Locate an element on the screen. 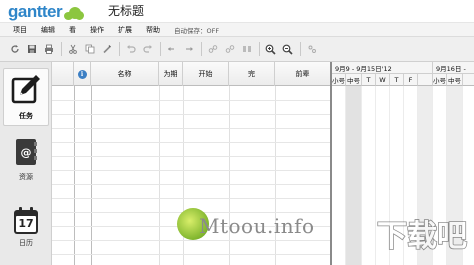 This screenshot has height=265, width=474. autosave-status: 自动保存：OFF is located at coordinates (196, 30).